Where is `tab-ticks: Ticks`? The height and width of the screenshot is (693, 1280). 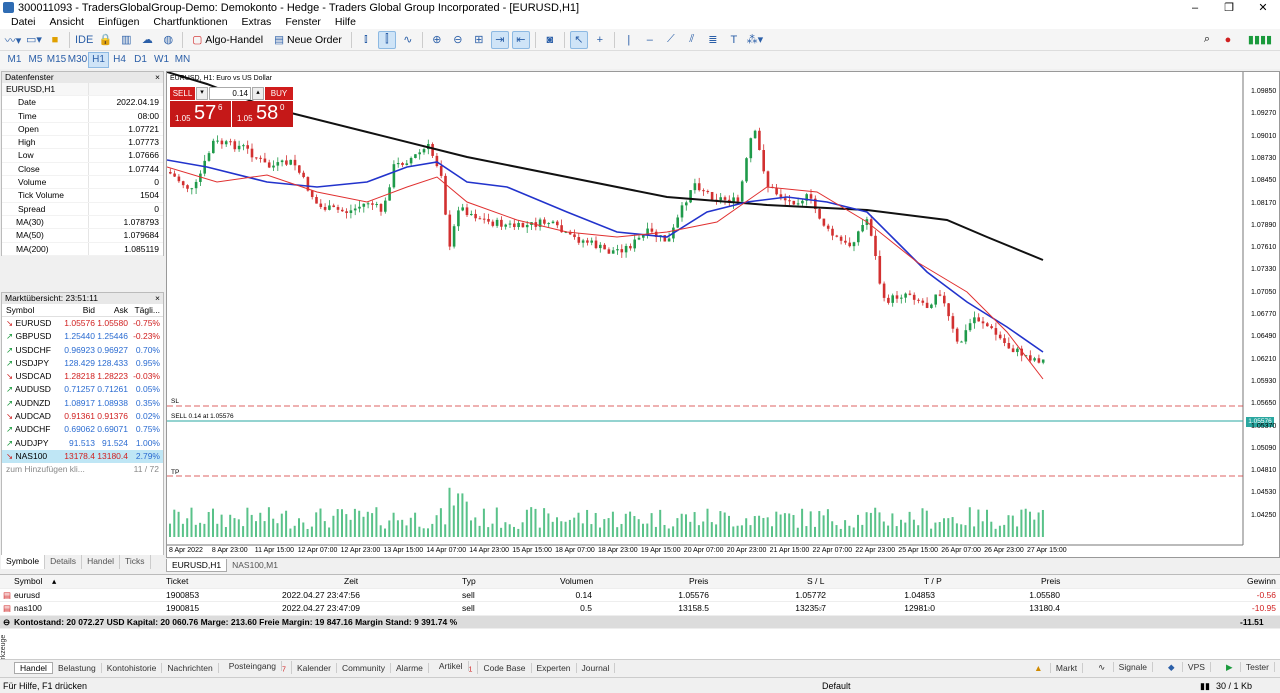
tab-ticks: Ticks is located at coordinates (135, 562).